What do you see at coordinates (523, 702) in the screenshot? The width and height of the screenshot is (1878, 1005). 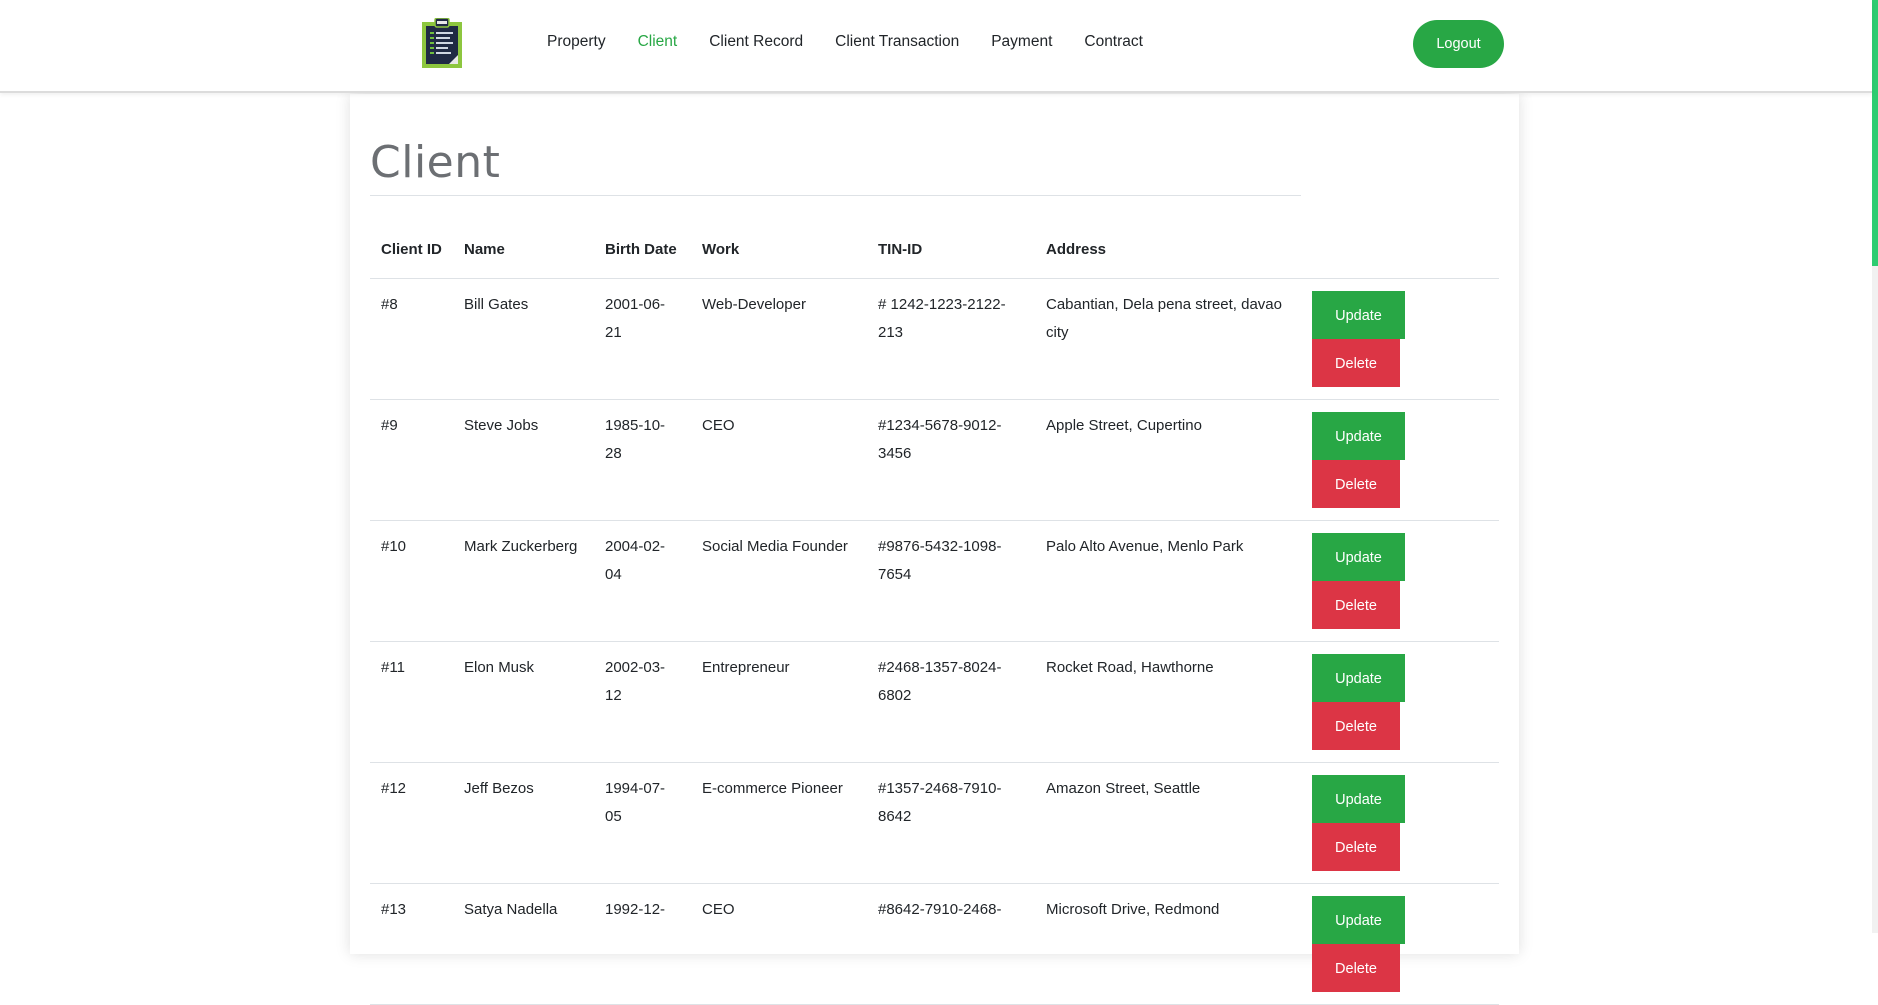 I see `cell-name: Elon Musk` at bounding box center [523, 702].